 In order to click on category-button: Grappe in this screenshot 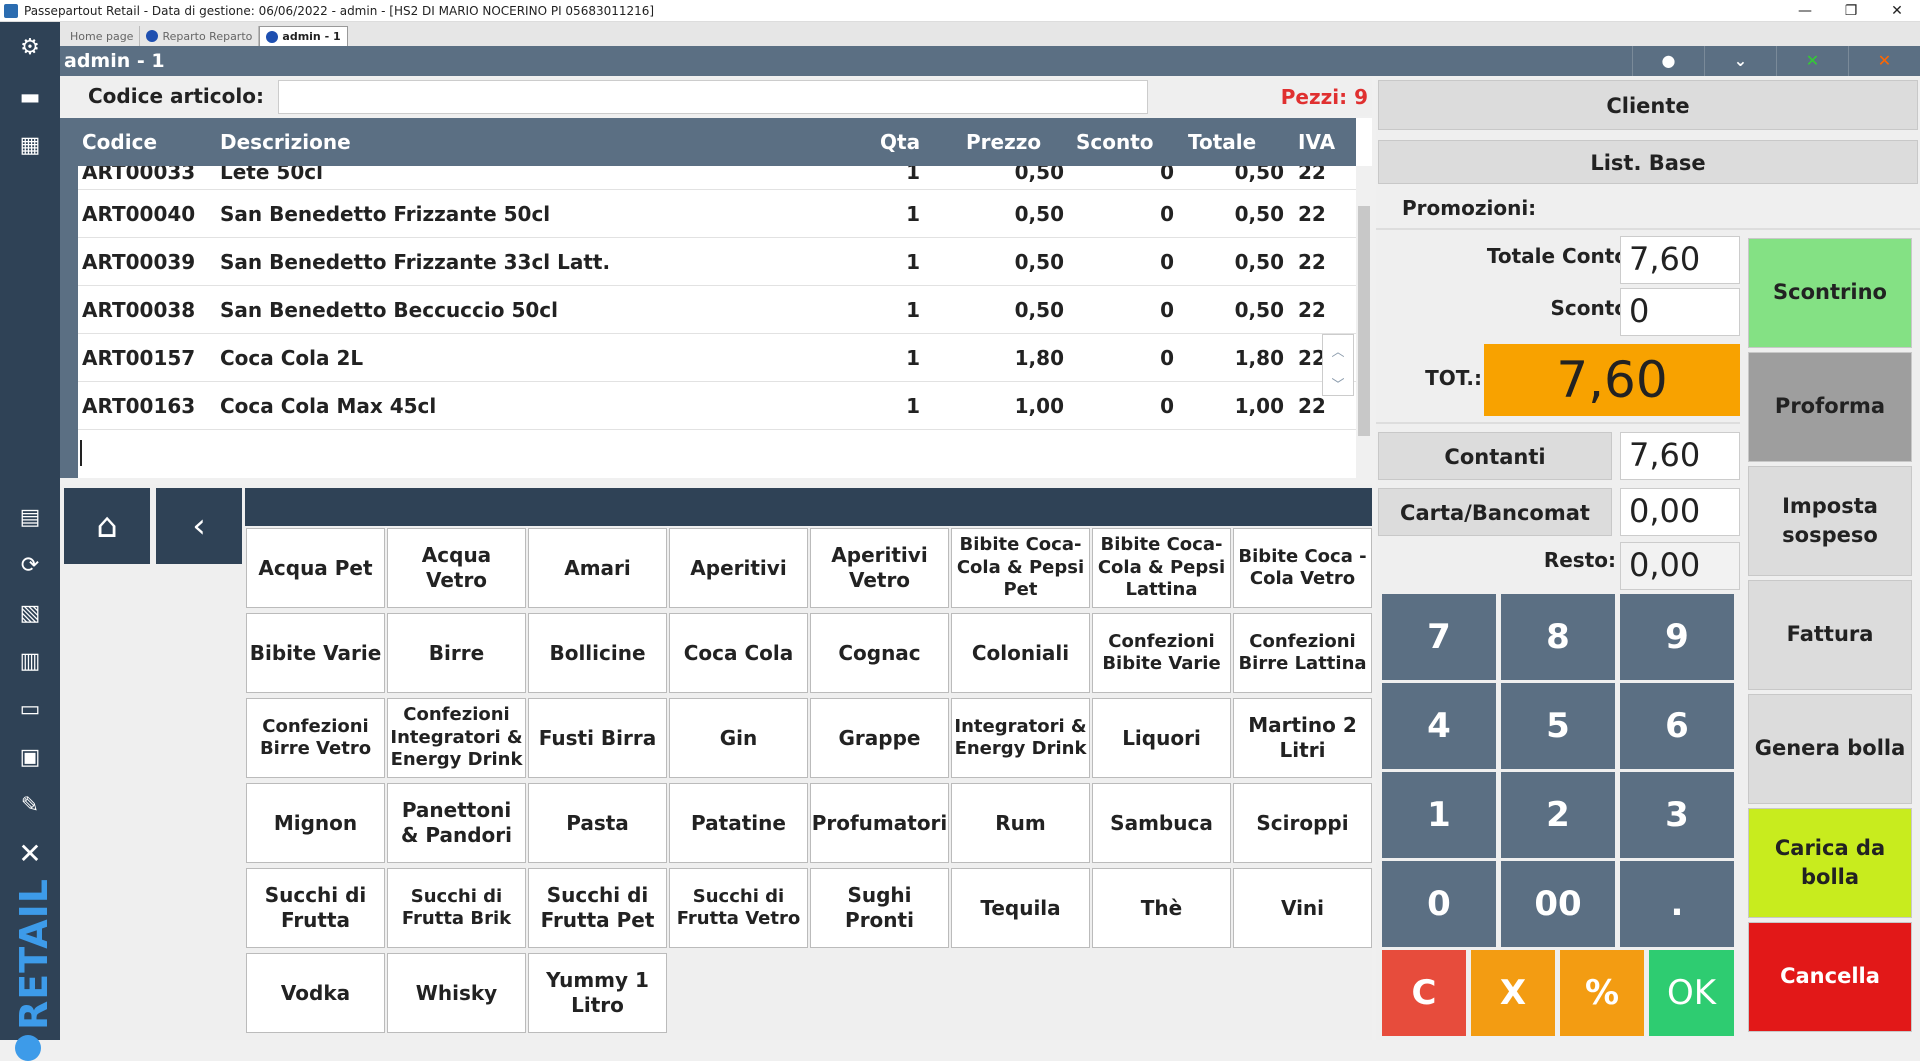, I will do `click(879, 738)`.